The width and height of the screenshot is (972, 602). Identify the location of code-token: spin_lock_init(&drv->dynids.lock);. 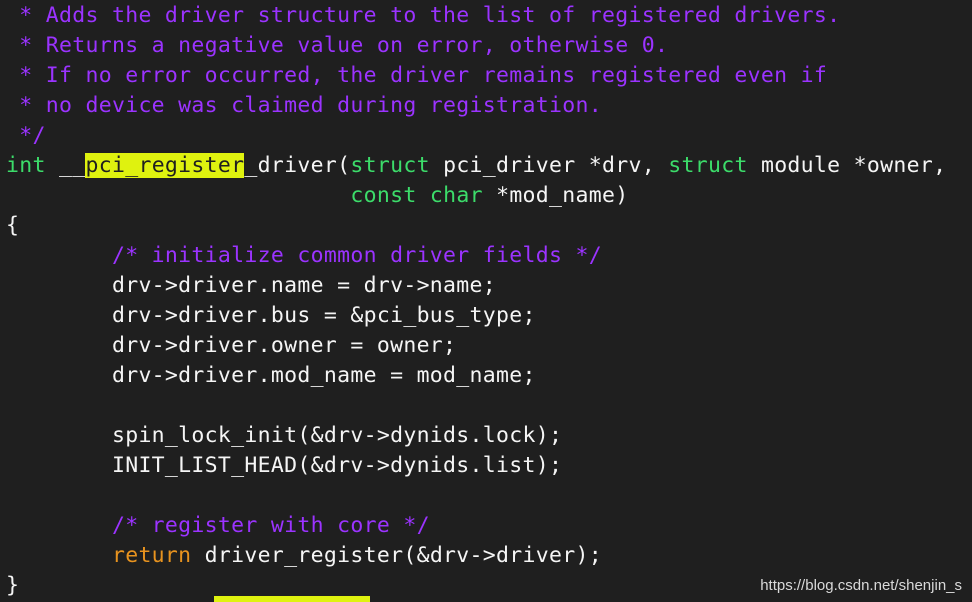
(284, 435).